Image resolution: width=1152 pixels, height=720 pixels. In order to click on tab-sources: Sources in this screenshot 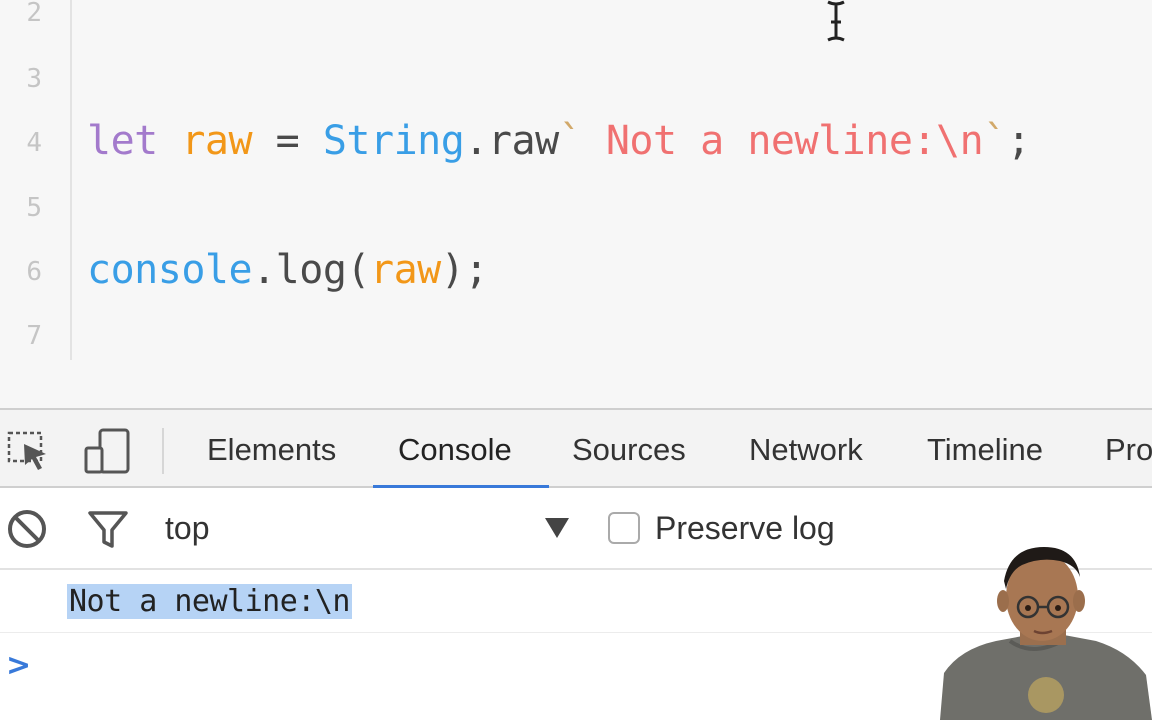, I will do `click(629, 450)`.